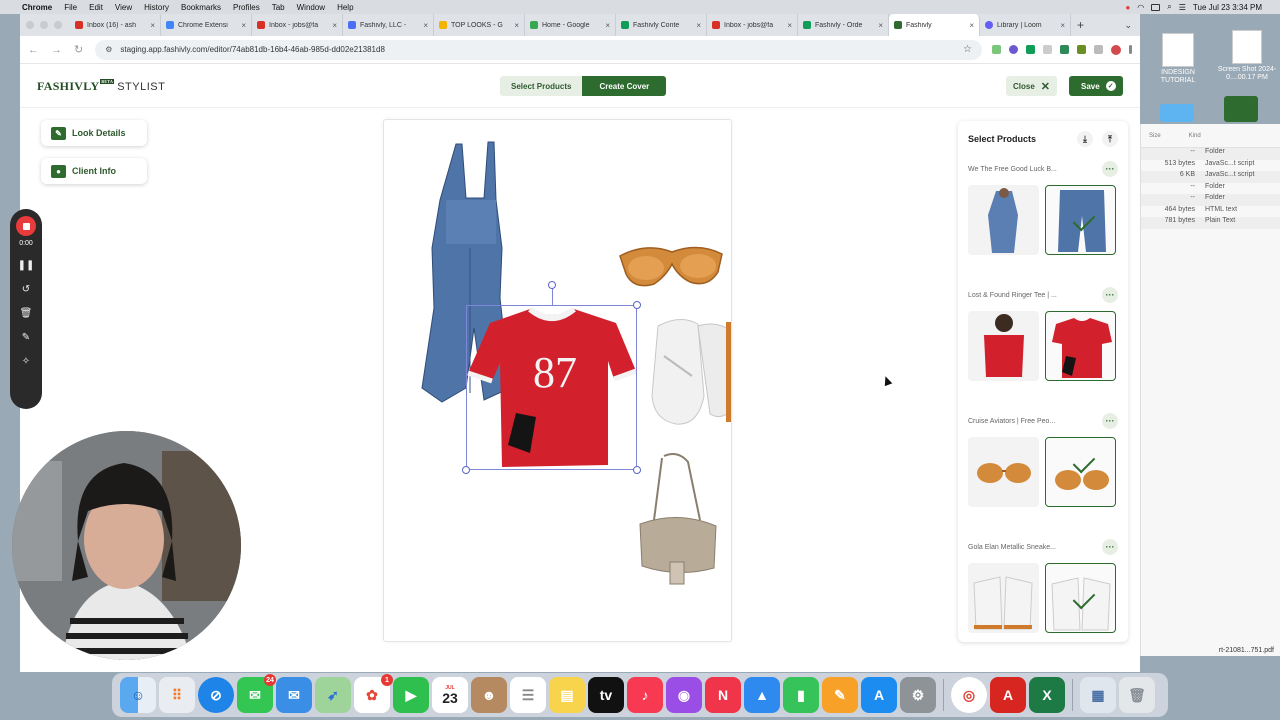 The width and height of the screenshot is (1280, 720). Describe the element at coordinates (388, 25) in the screenshot. I see `browser-tab: Fashivly, LLC - ×` at that location.